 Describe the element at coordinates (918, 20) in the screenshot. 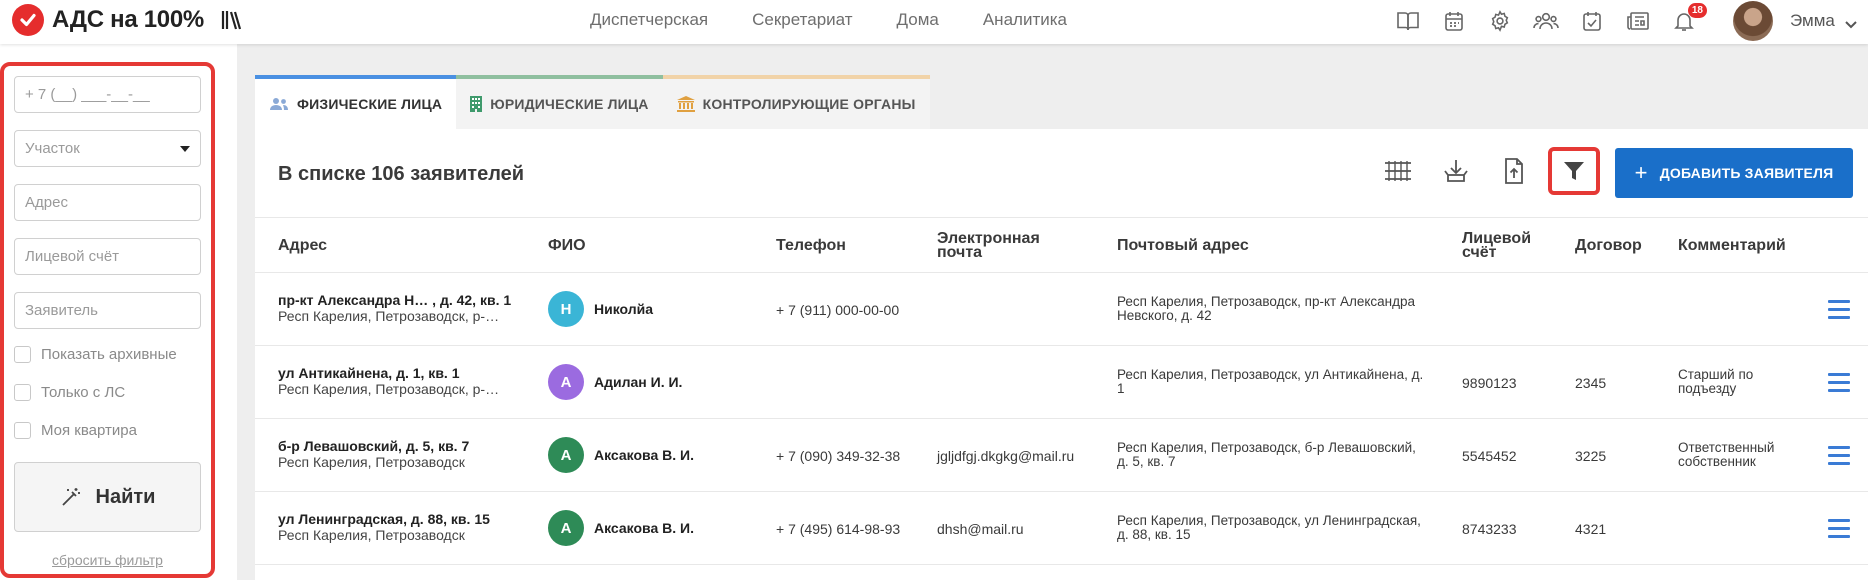

I see `nav-houses: Дома` at that location.